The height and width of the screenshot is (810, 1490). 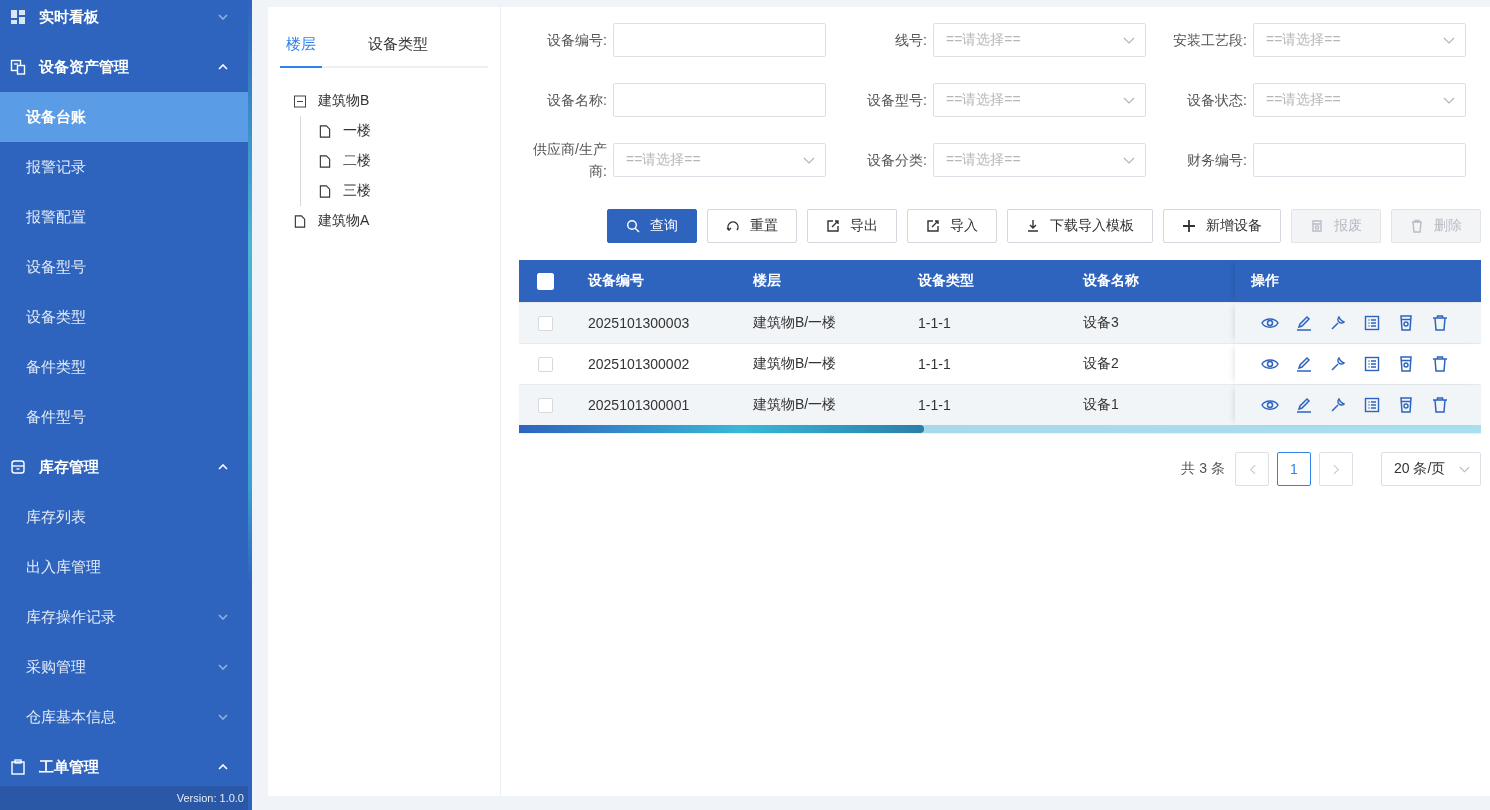 I want to click on field-label: 设备名称:, so click(x=577, y=100).